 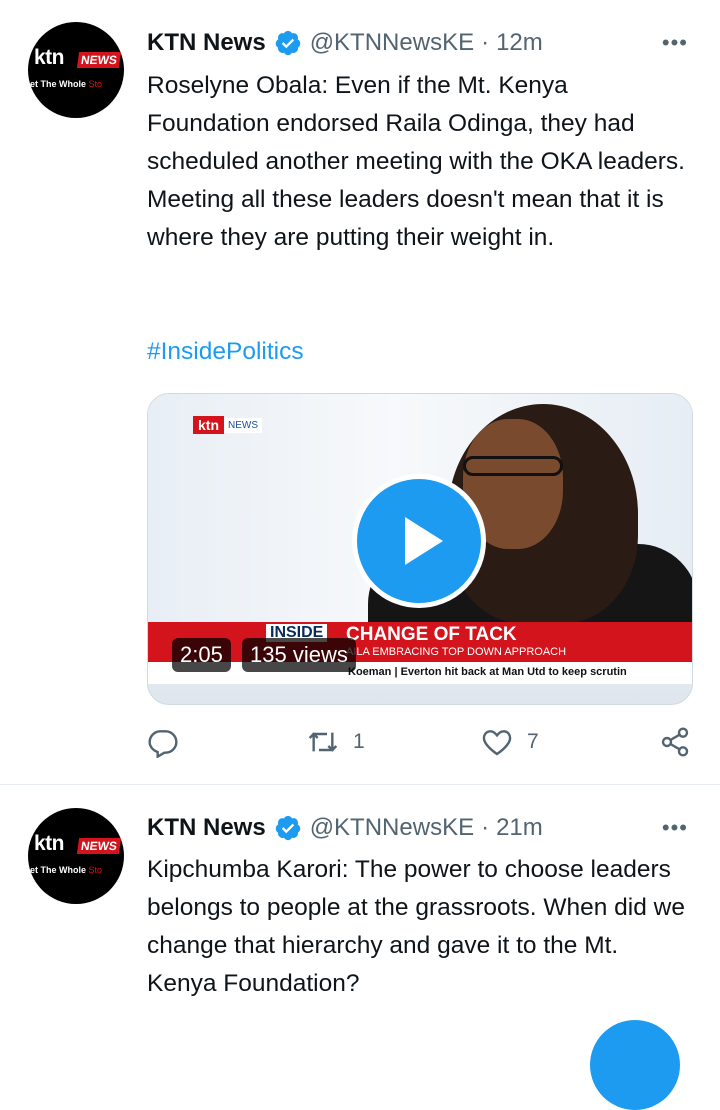 What do you see at coordinates (456, 652) in the screenshot?
I see `subheadline: AILA EMBRACING TOP DOWN APPROACH` at bounding box center [456, 652].